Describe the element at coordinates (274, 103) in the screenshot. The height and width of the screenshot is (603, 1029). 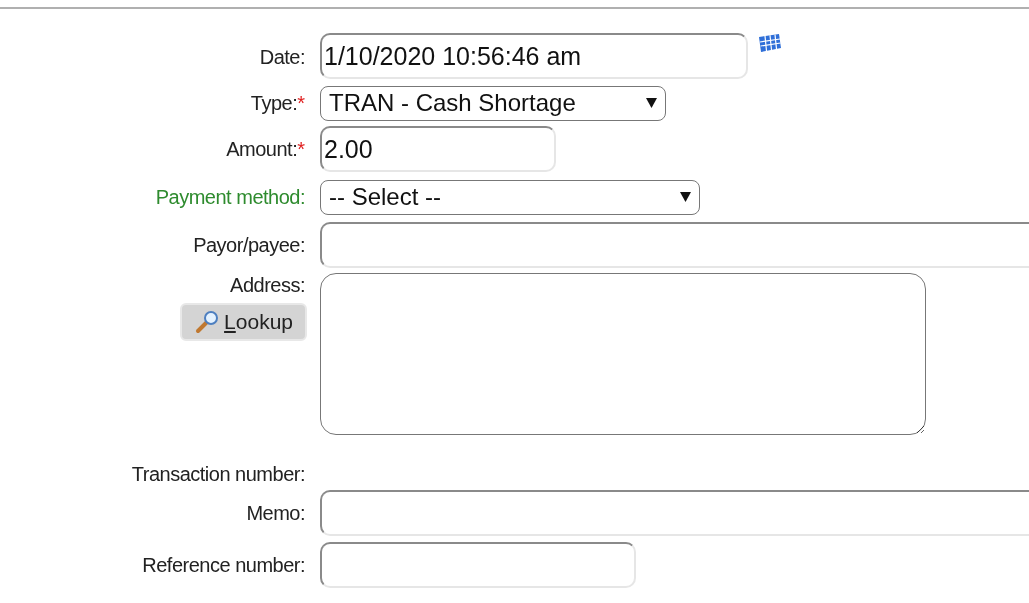
I see `field-label: Type:` at that location.